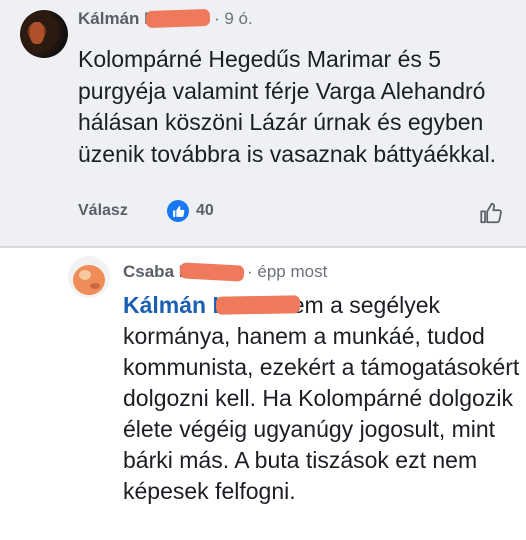 The width and height of the screenshot is (526, 540). What do you see at coordinates (178, 211) in the screenshot?
I see `thumbs-up-icon` at bounding box center [178, 211].